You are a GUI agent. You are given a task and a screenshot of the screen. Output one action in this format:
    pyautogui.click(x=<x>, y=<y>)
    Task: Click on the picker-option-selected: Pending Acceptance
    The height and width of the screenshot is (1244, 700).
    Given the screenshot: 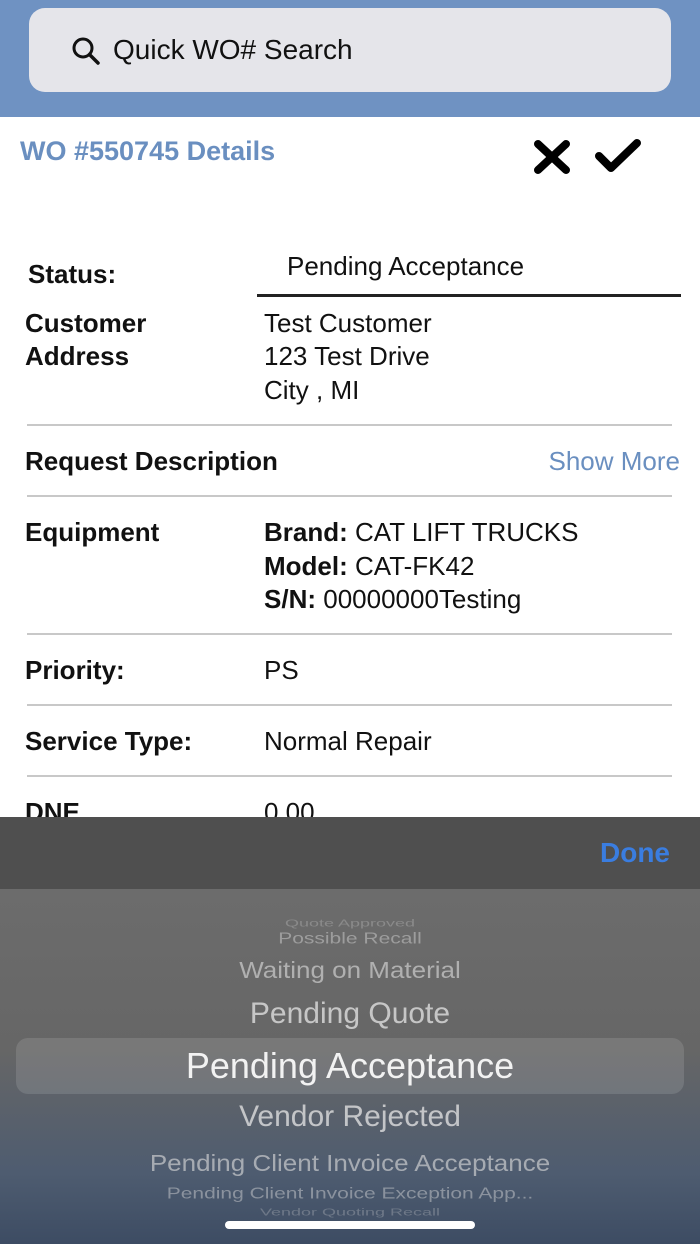 What is the action you would take?
    pyautogui.click(x=350, y=1066)
    